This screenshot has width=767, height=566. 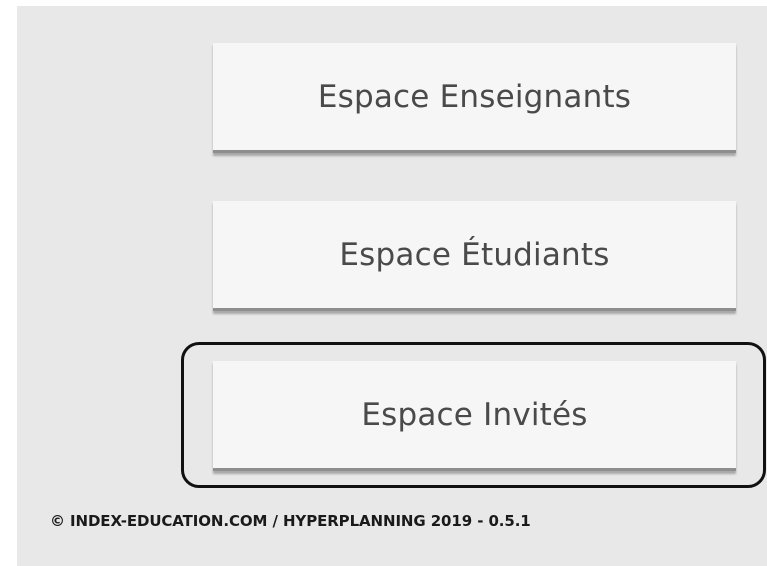 I want to click on espace-etudiants-button: Espace Étudiants, so click(x=474, y=256).